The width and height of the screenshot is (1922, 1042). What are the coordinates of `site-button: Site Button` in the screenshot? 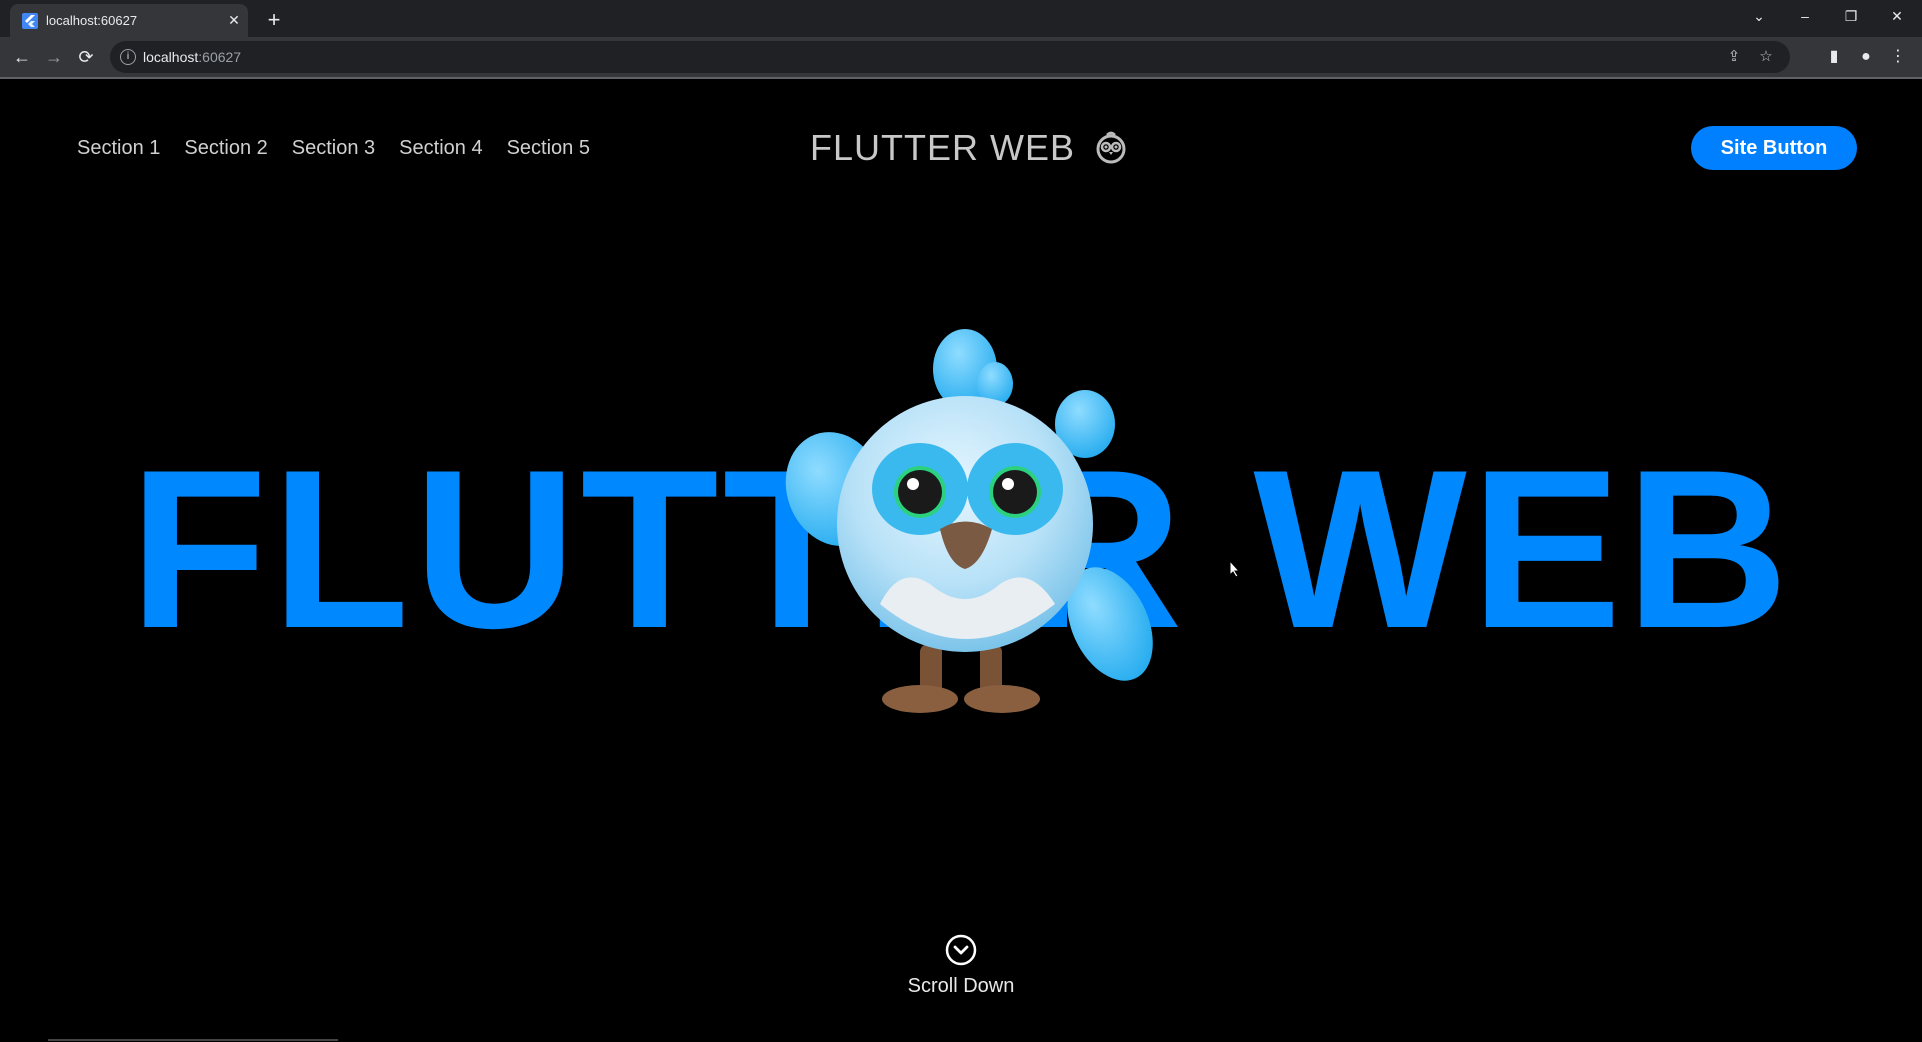 It's located at (1774, 148).